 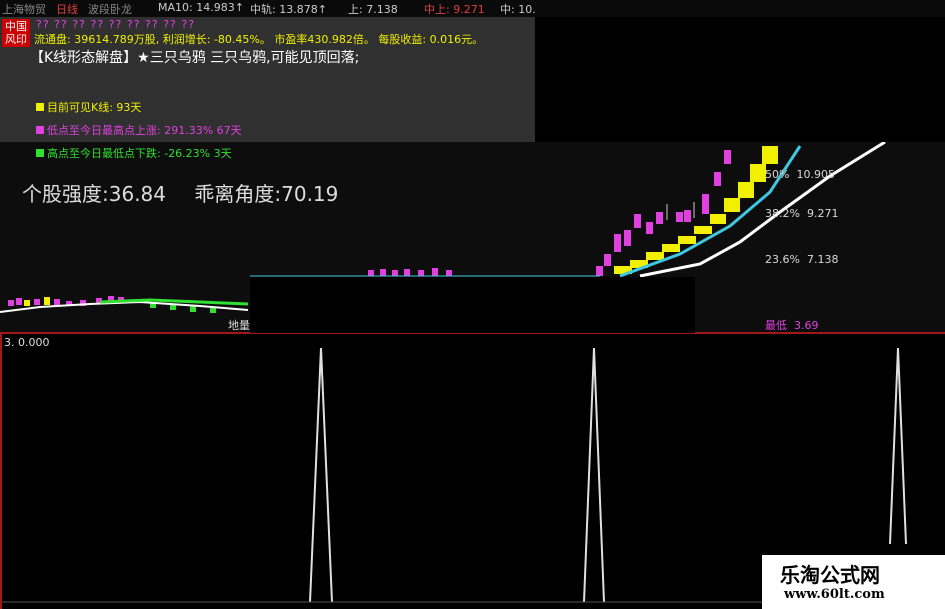 What do you see at coordinates (116, 24) in the screenshot?
I see `pink-indicator-row: ?? ?? ?? ?? ?? ?? ?? ?? ??` at bounding box center [116, 24].